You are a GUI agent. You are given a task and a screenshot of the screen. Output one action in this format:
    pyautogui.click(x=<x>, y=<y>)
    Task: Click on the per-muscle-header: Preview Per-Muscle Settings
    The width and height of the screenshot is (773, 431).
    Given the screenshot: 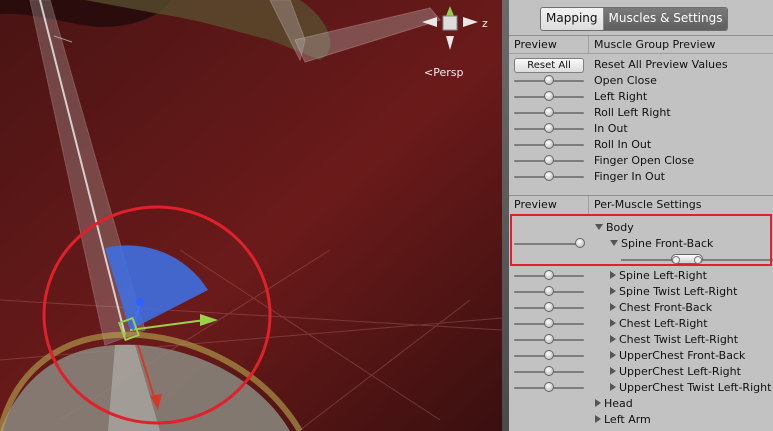 What is the action you would take?
    pyautogui.click(x=641, y=204)
    